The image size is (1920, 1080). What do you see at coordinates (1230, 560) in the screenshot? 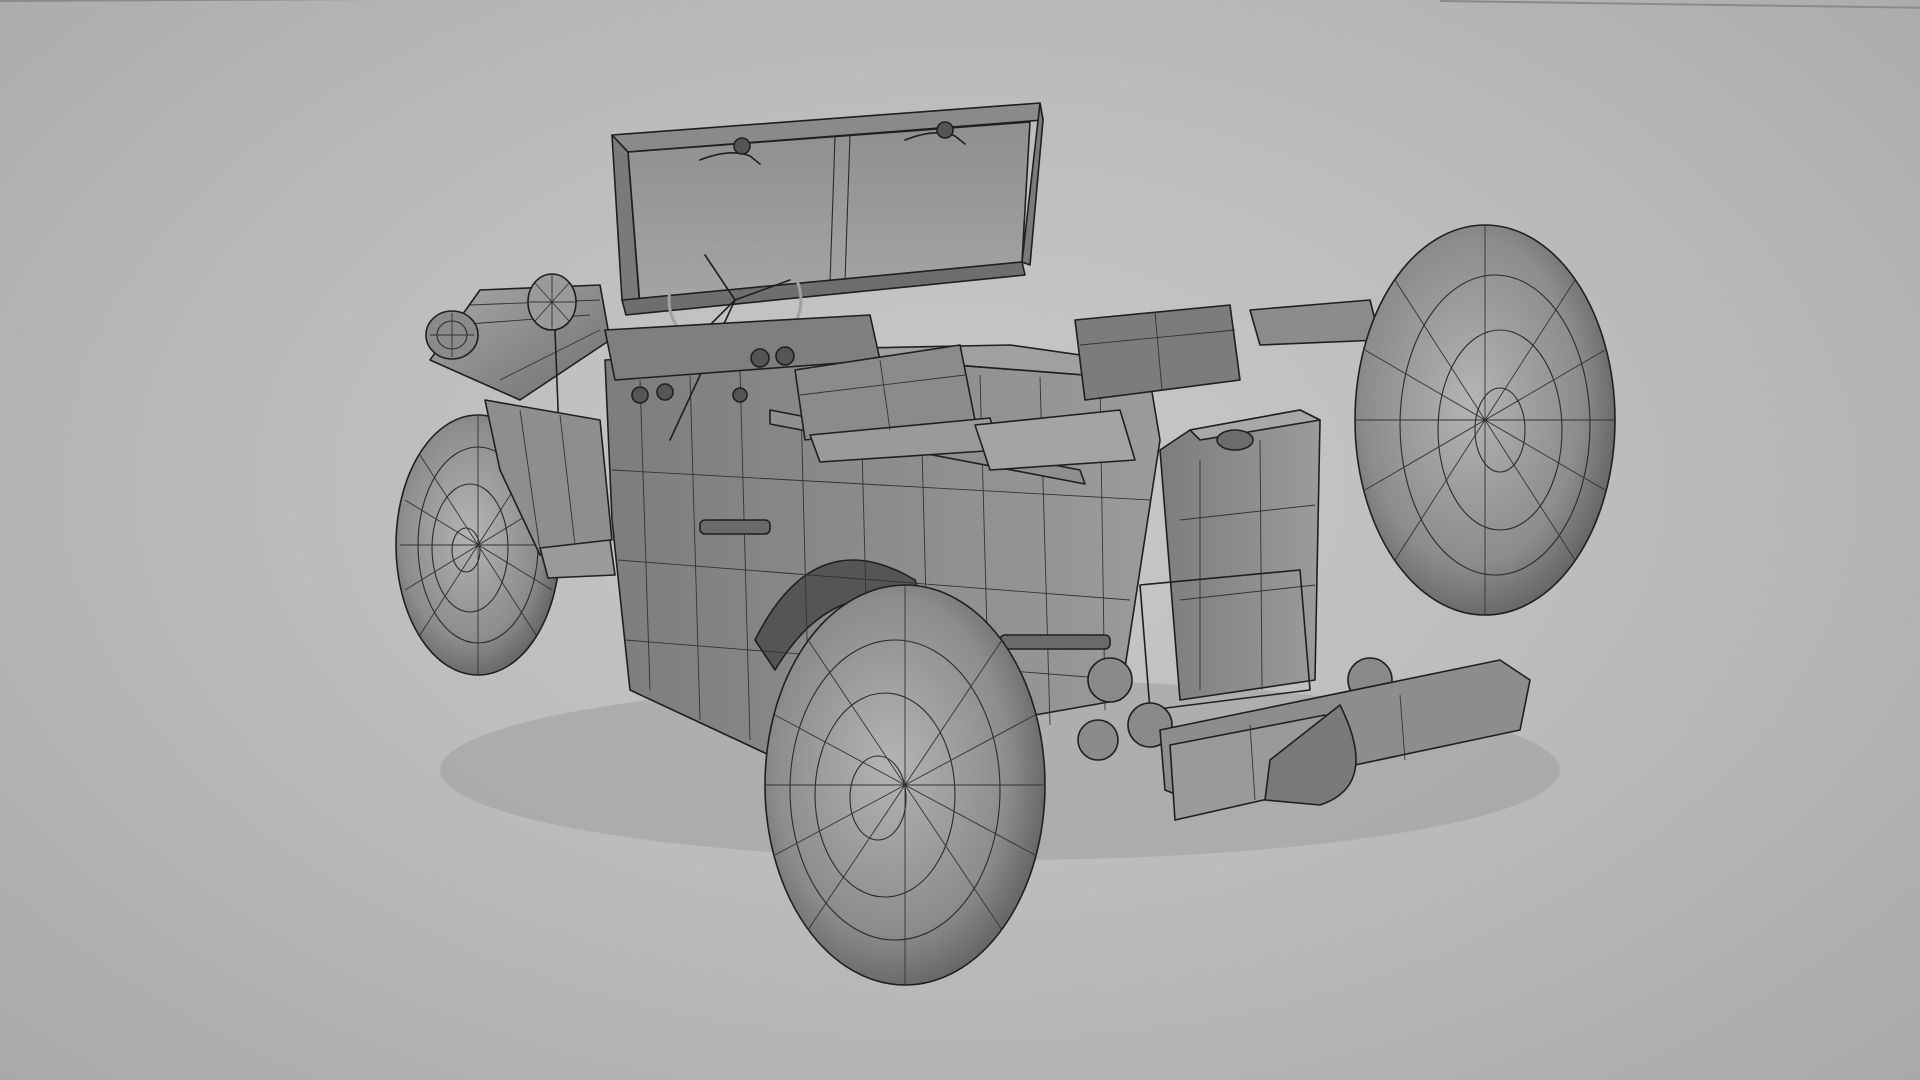
I see `jerry-can` at bounding box center [1230, 560].